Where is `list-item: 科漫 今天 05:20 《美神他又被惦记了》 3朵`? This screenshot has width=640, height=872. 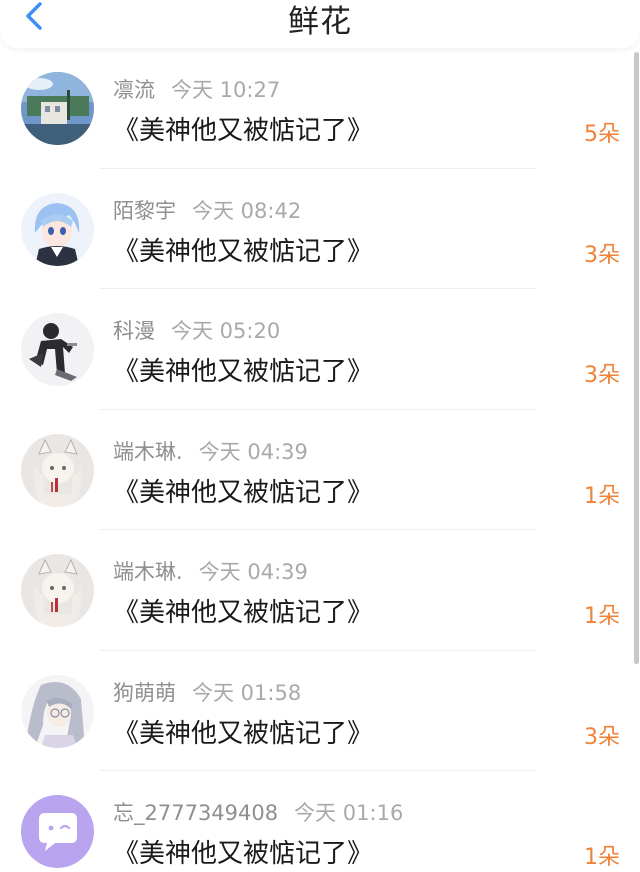
list-item: 科漫 今天 05:20 《美神他又被惦记了》 3朵 is located at coordinates (316, 349).